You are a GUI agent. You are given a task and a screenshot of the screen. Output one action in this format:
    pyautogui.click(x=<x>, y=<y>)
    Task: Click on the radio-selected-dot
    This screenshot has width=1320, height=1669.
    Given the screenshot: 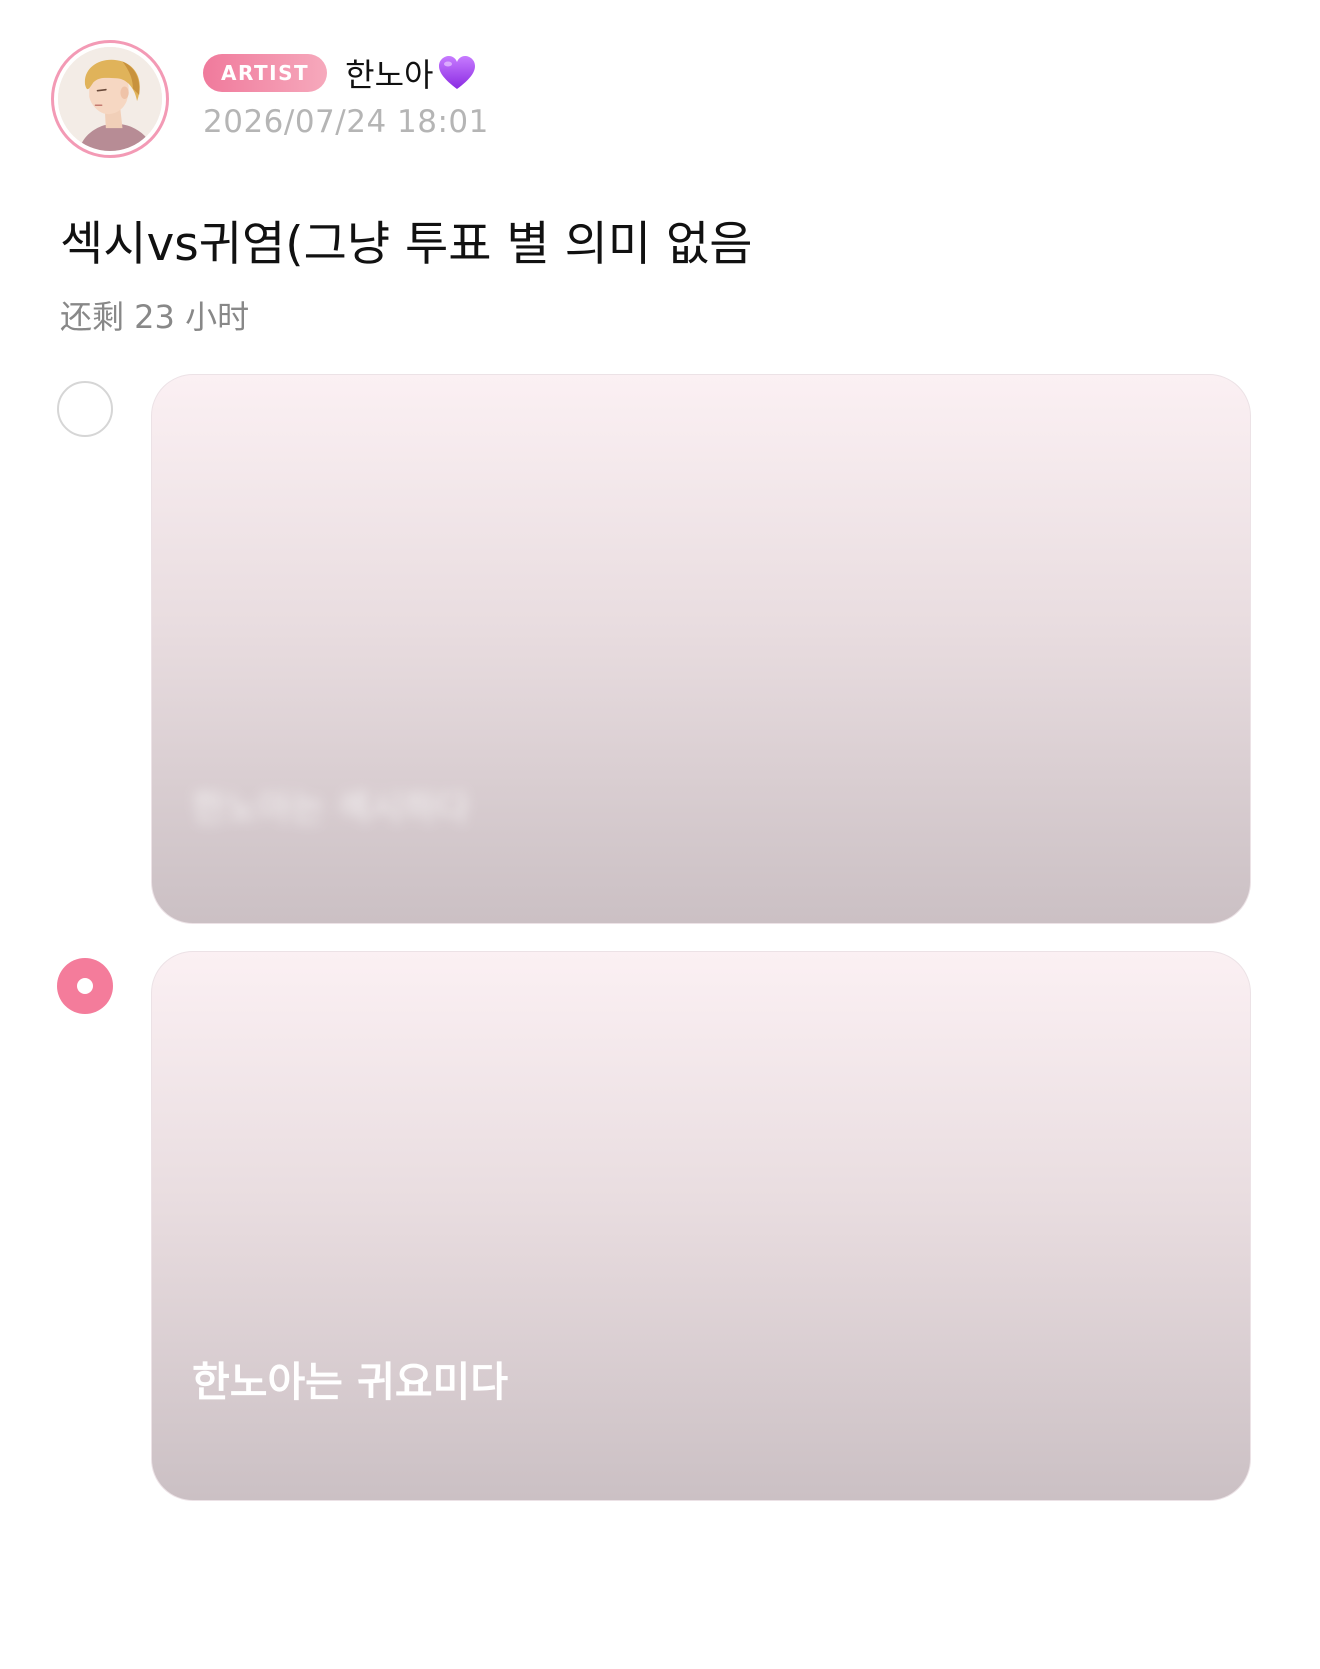 What is the action you would take?
    pyautogui.click(x=85, y=986)
    